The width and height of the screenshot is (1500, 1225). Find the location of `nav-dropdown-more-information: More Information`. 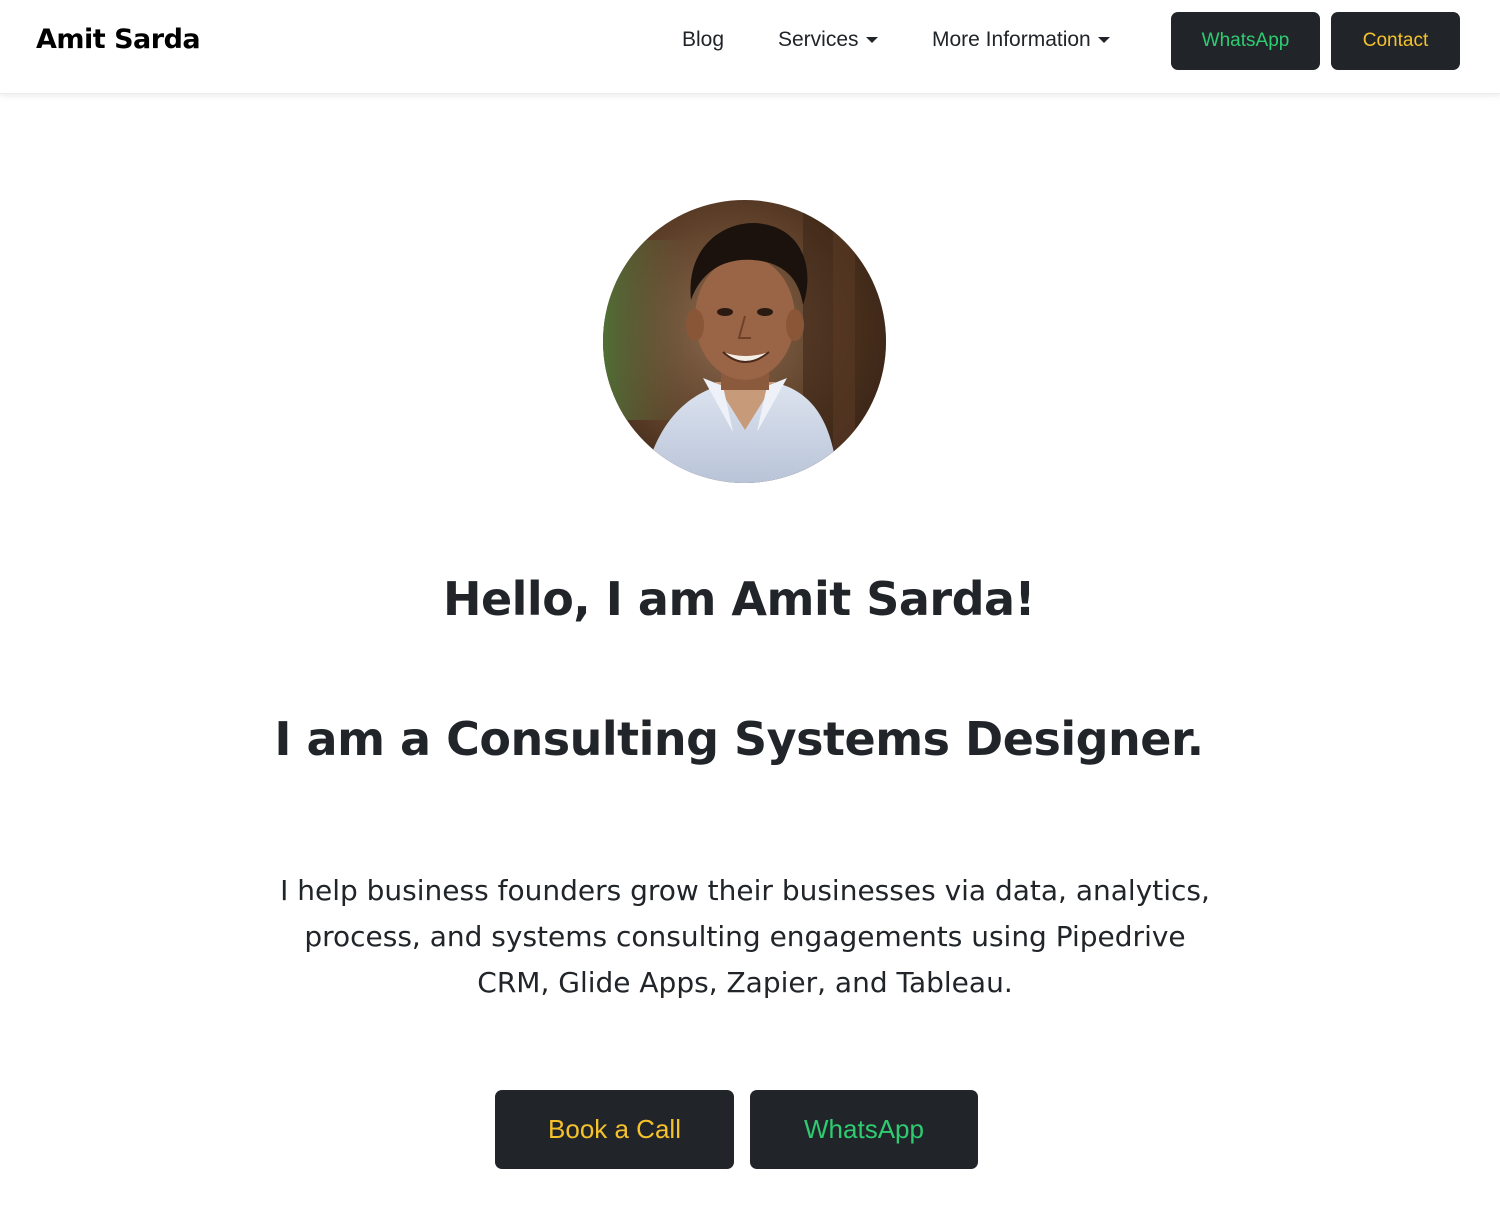

nav-dropdown-more-information: More Information is located at coordinates (1021, 40).